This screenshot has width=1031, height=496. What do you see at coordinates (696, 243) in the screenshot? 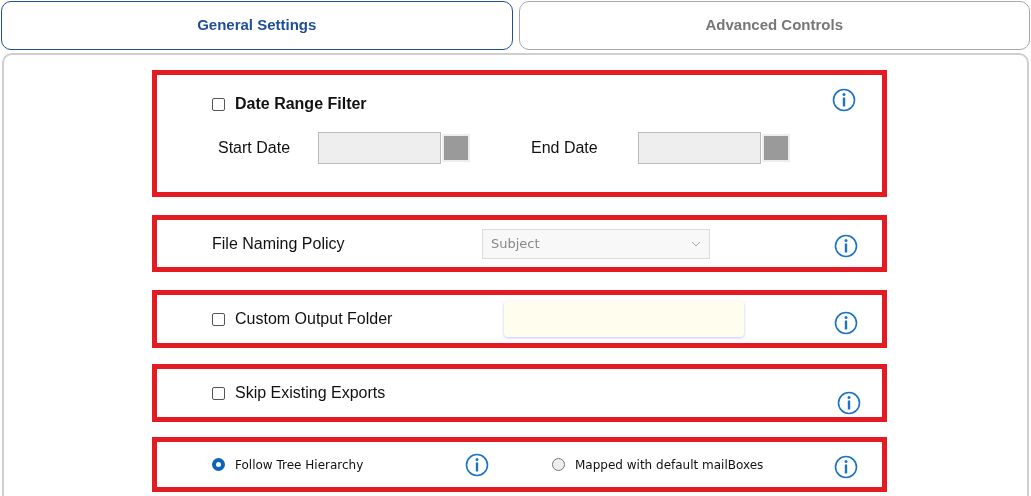
I see `caret-icon` at bounding box center [696, 243].